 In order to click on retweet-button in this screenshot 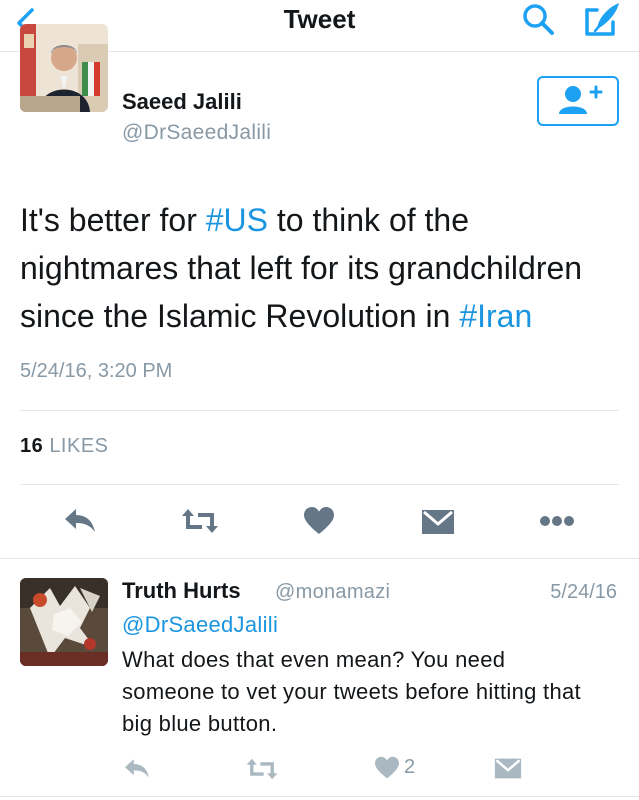, I will do `click(200, 523)`.